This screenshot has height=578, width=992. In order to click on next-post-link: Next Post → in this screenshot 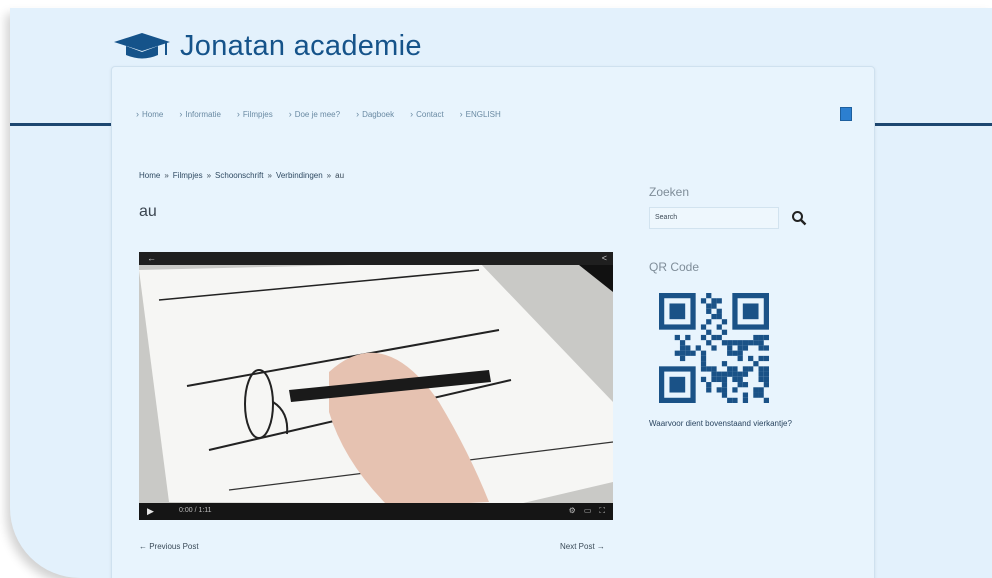, I will do `click(582, 546)`.